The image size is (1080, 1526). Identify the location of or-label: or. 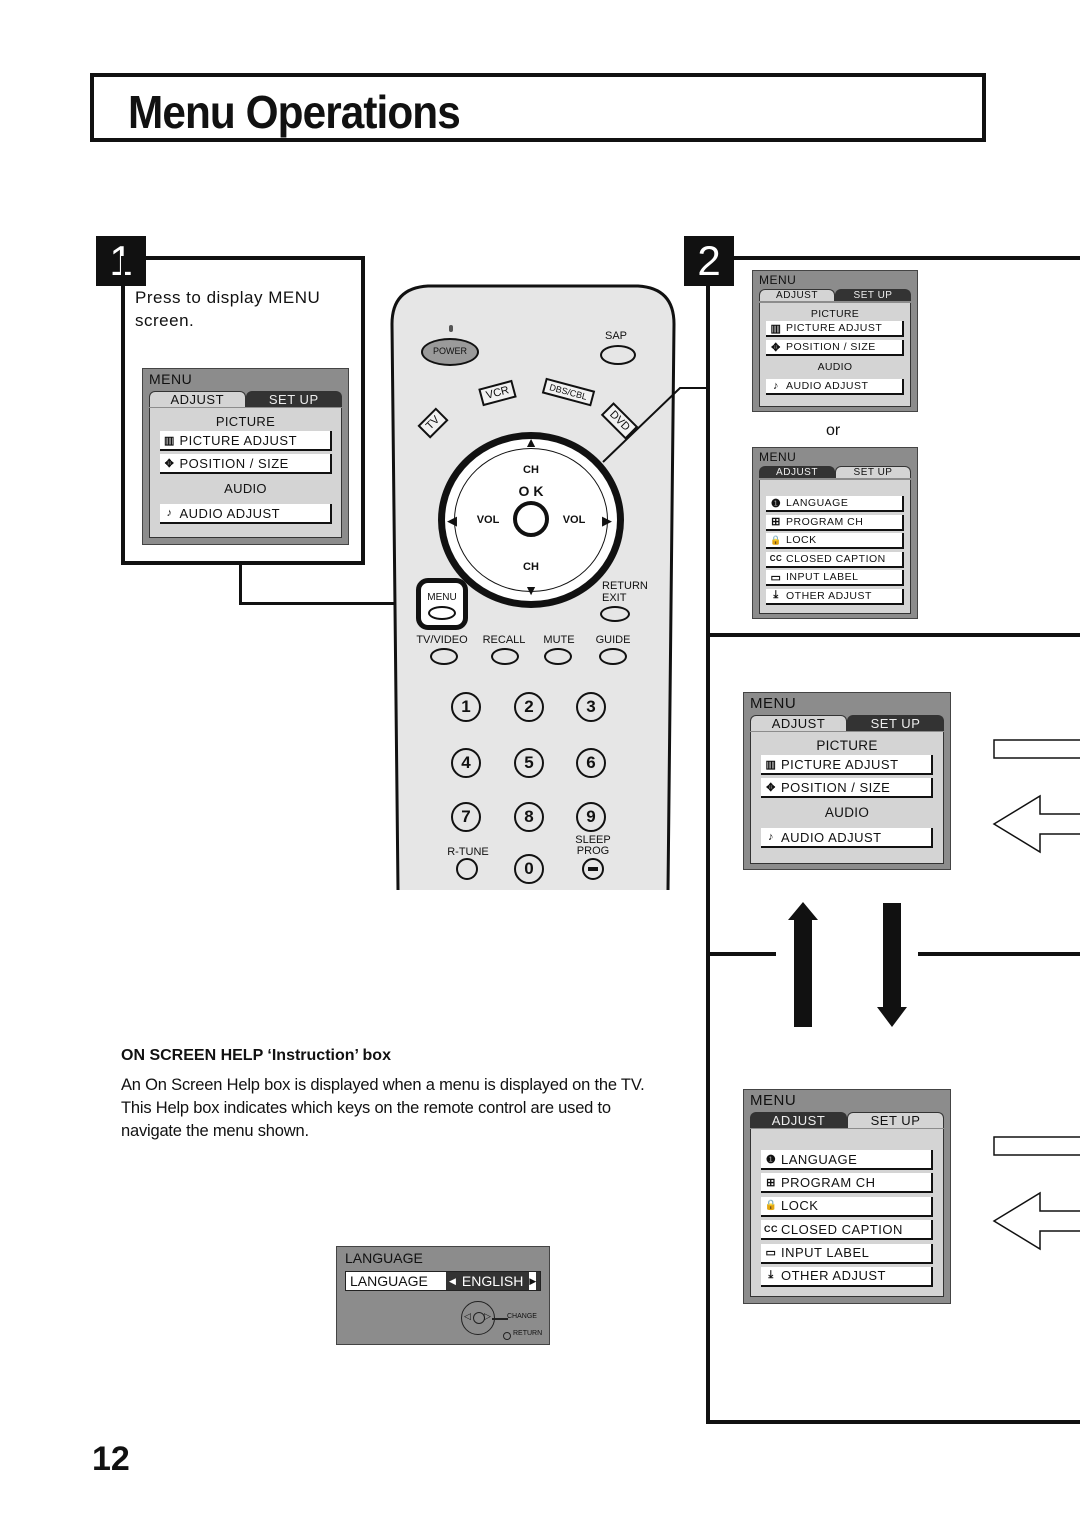
(833, 430).